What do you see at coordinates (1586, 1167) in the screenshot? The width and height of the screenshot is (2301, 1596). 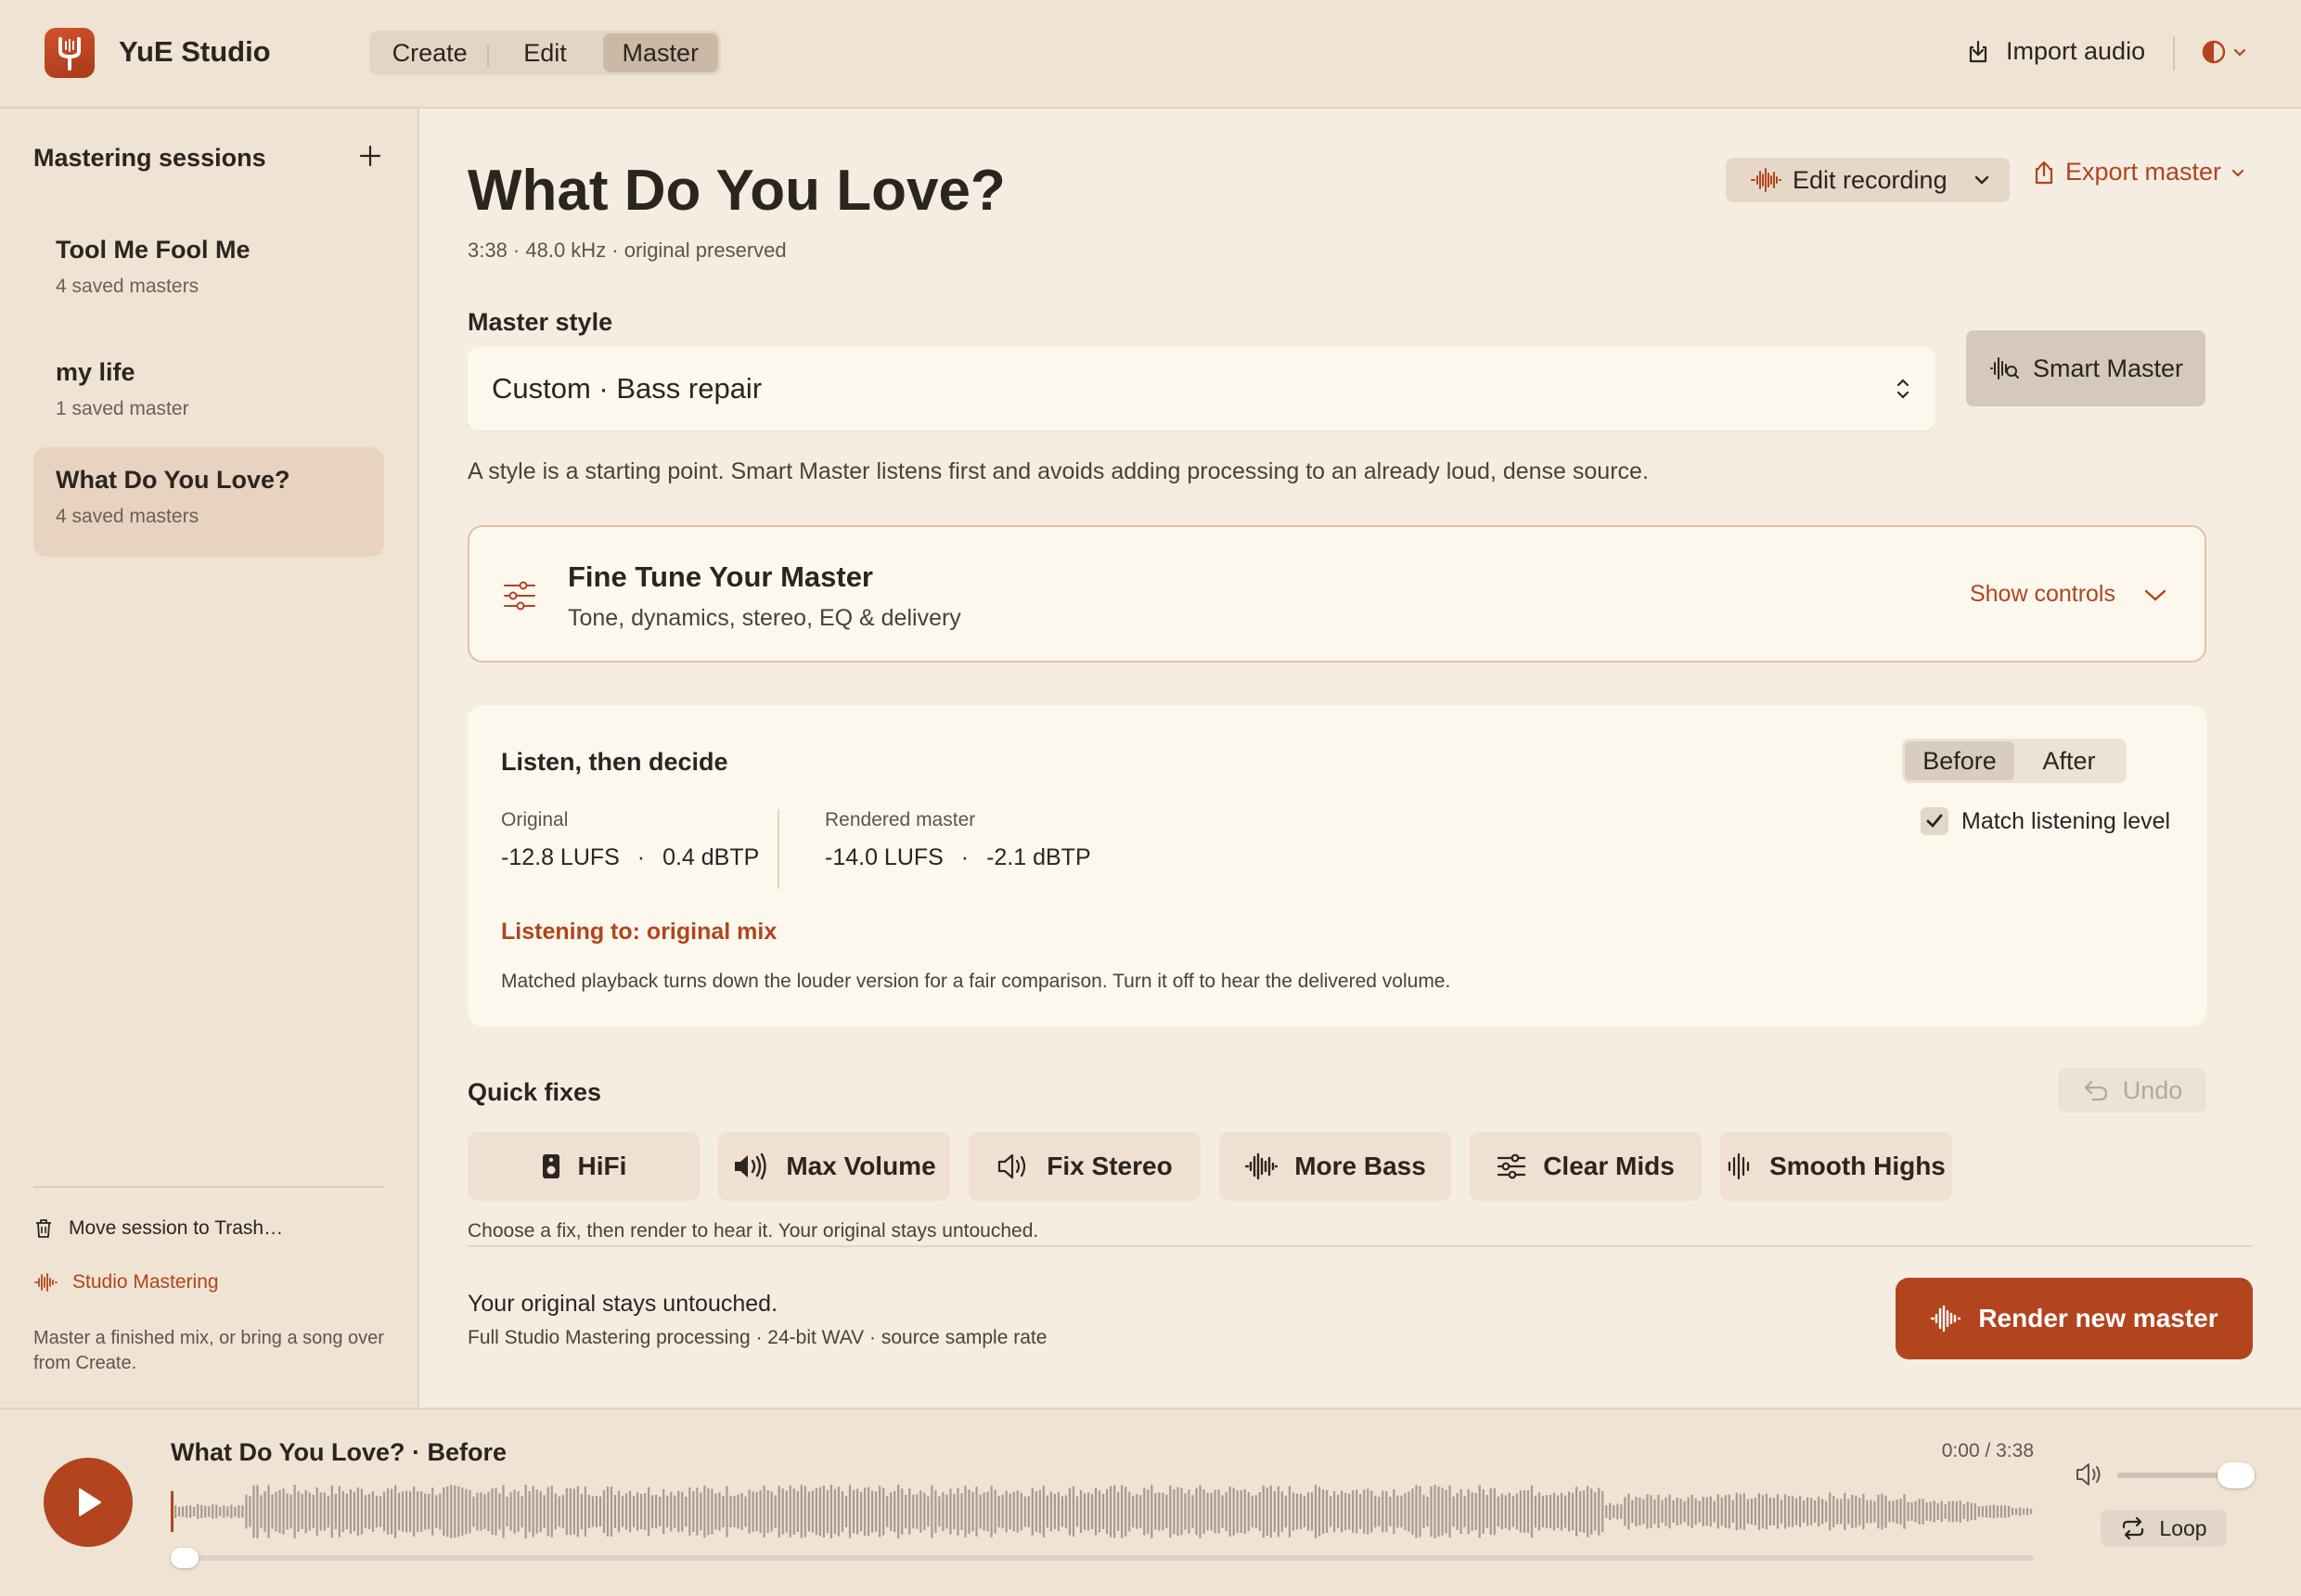 I see `clear-mids-button: Clear Mids` at bounding box center [1586, 1167].